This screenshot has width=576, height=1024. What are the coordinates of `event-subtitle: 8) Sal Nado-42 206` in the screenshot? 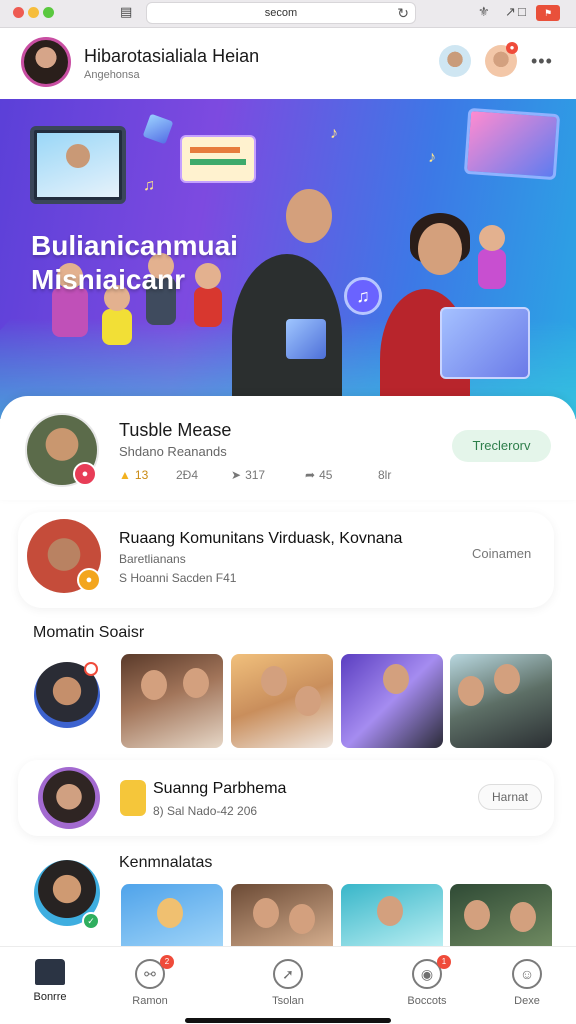 It's located at (205, 811).